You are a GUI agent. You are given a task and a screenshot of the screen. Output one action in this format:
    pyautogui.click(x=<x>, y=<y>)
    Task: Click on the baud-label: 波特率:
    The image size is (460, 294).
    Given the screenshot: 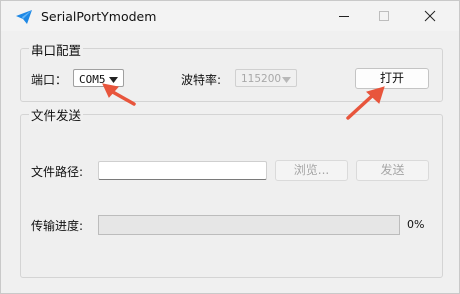 What is the action you would take?
    pyautogui.click(x=201, y=80)
    